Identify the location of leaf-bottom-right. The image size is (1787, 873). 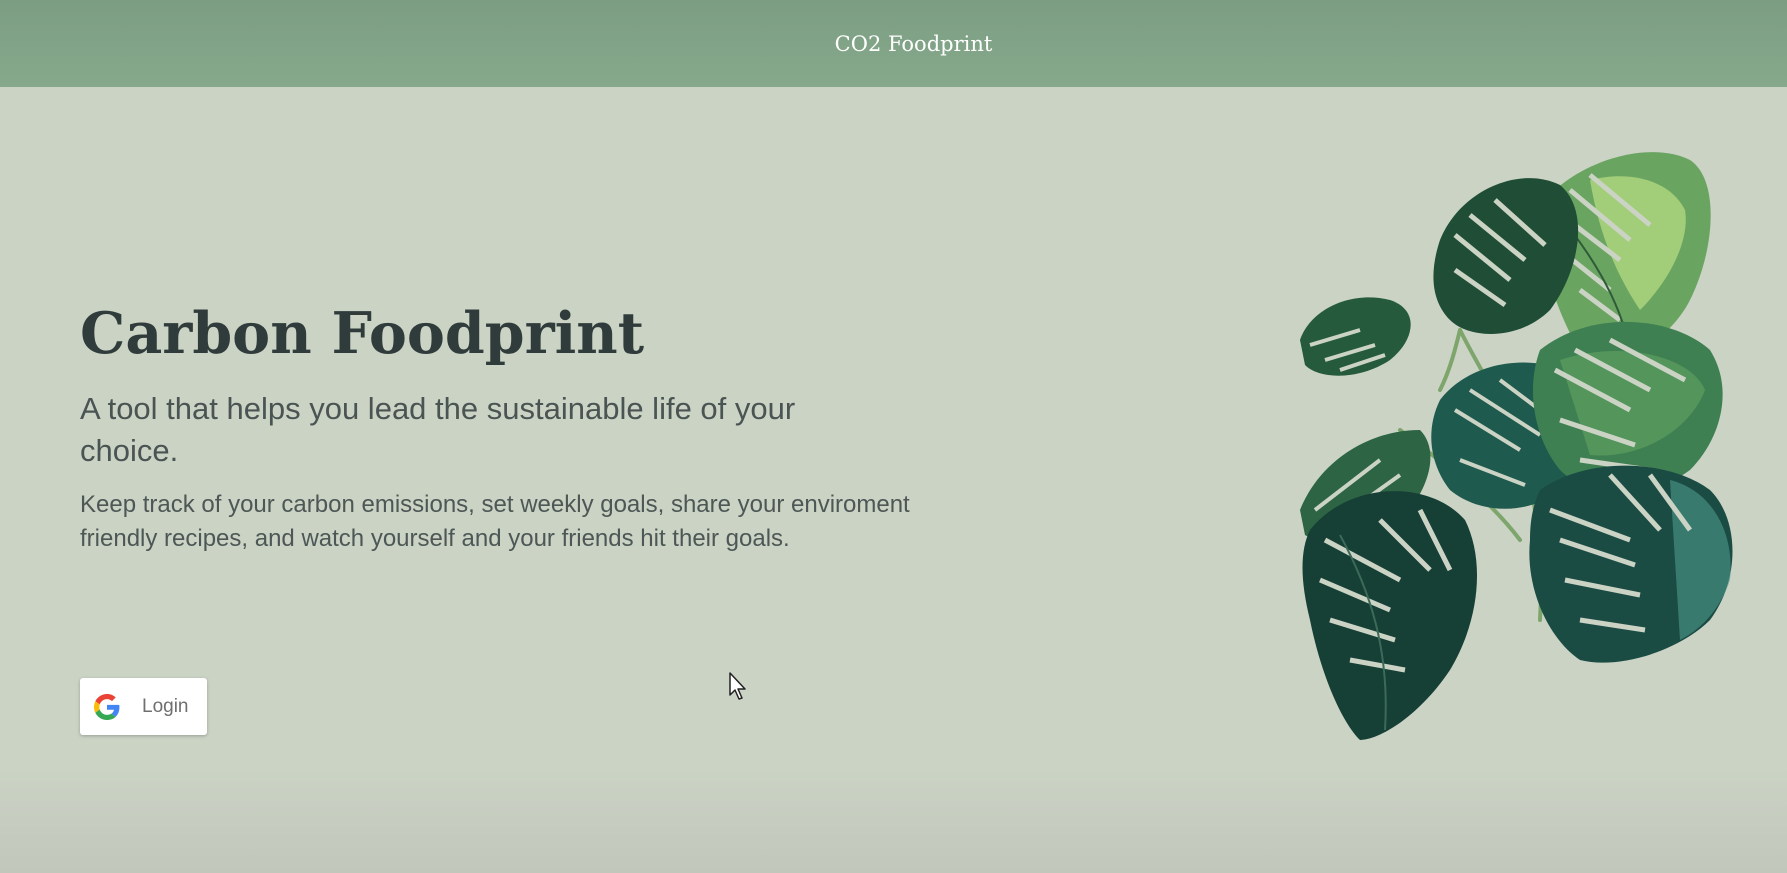
(1631, 564).